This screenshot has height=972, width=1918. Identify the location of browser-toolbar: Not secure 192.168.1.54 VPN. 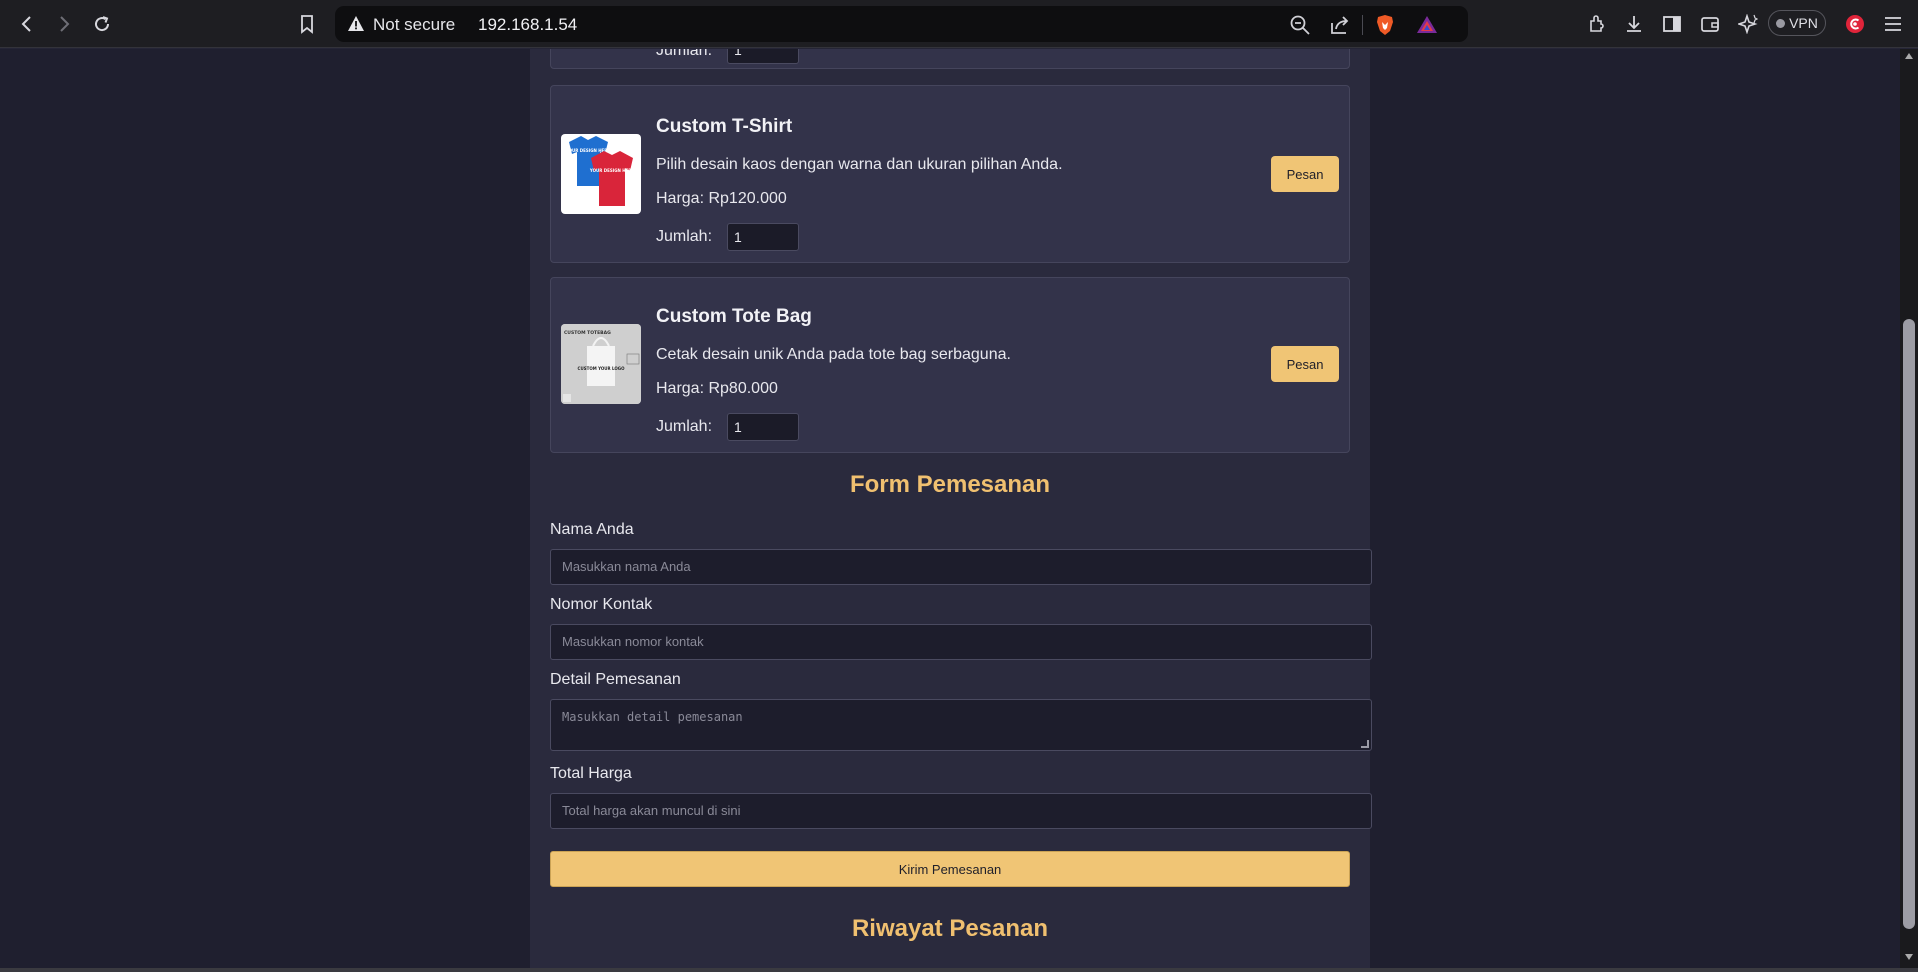
(959, 24).